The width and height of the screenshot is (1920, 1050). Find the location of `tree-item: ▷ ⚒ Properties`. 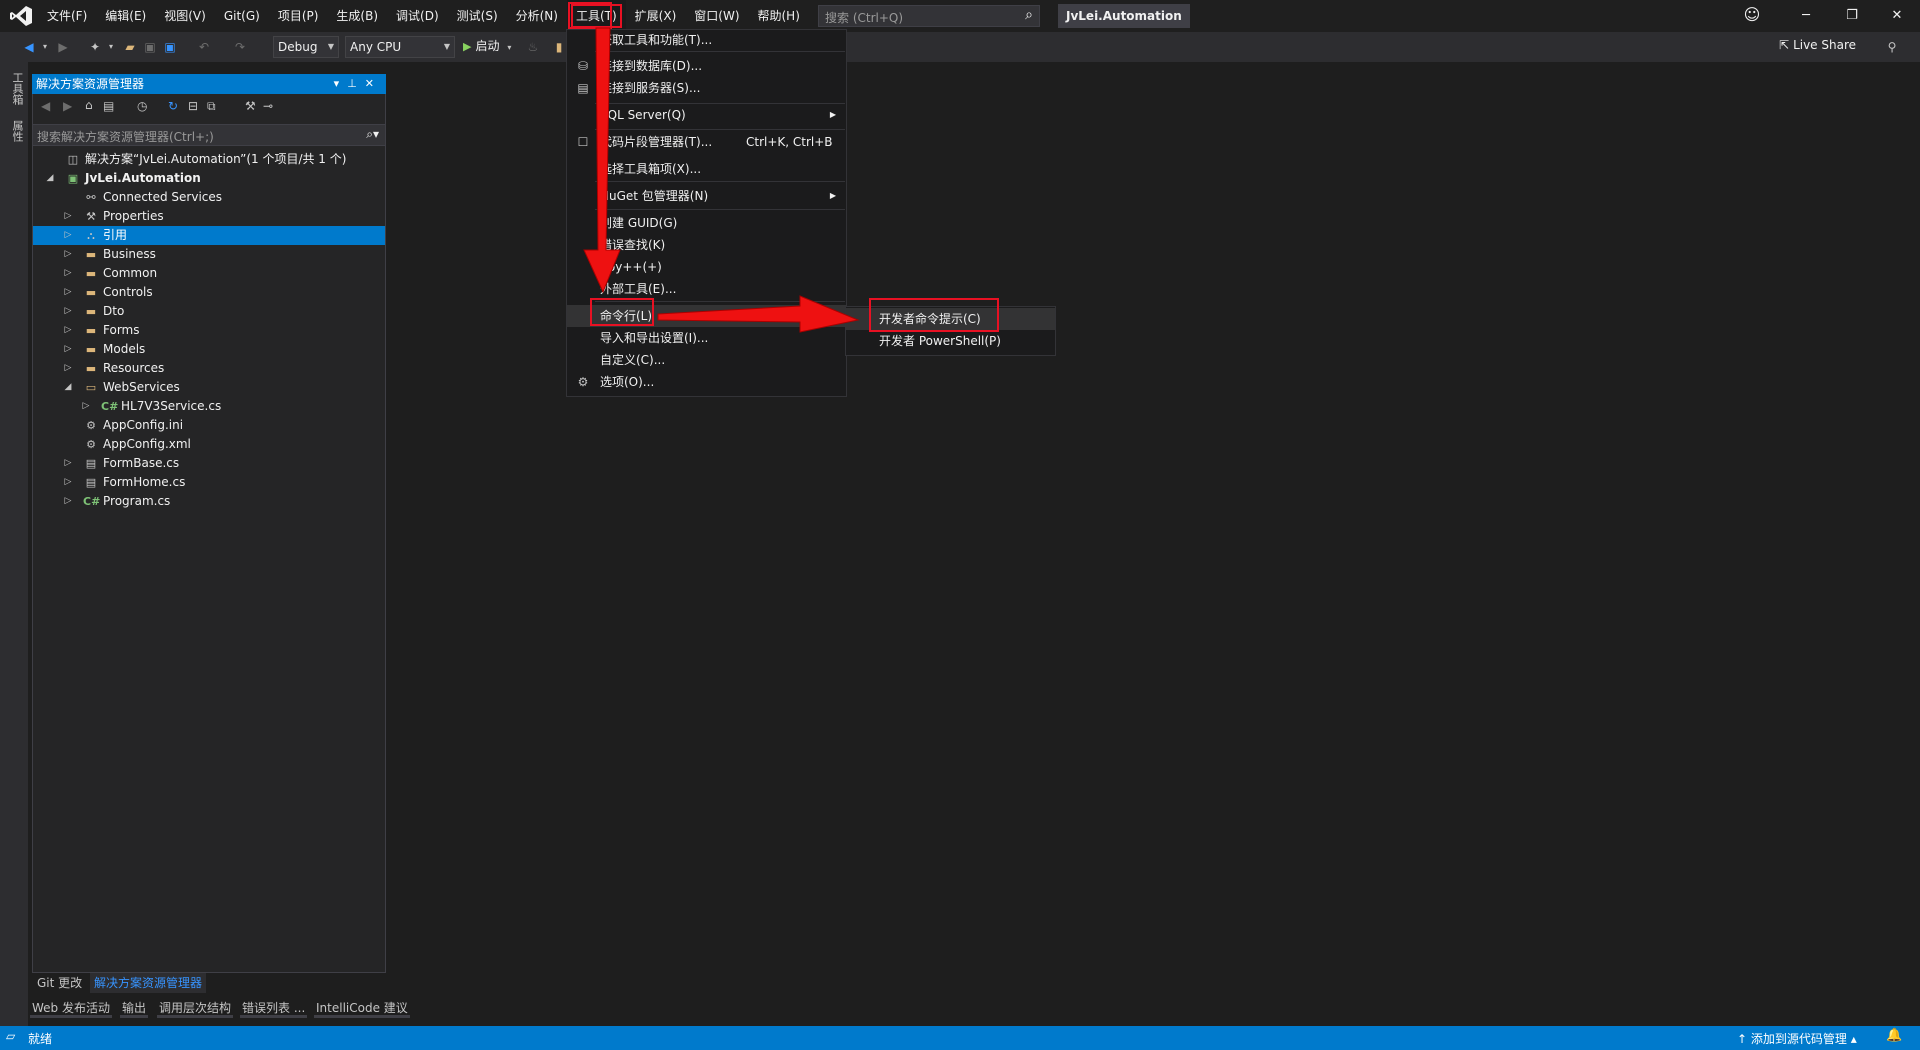

tree-item: ▷ ⚒ Properties is located at coordinates (209, 216).